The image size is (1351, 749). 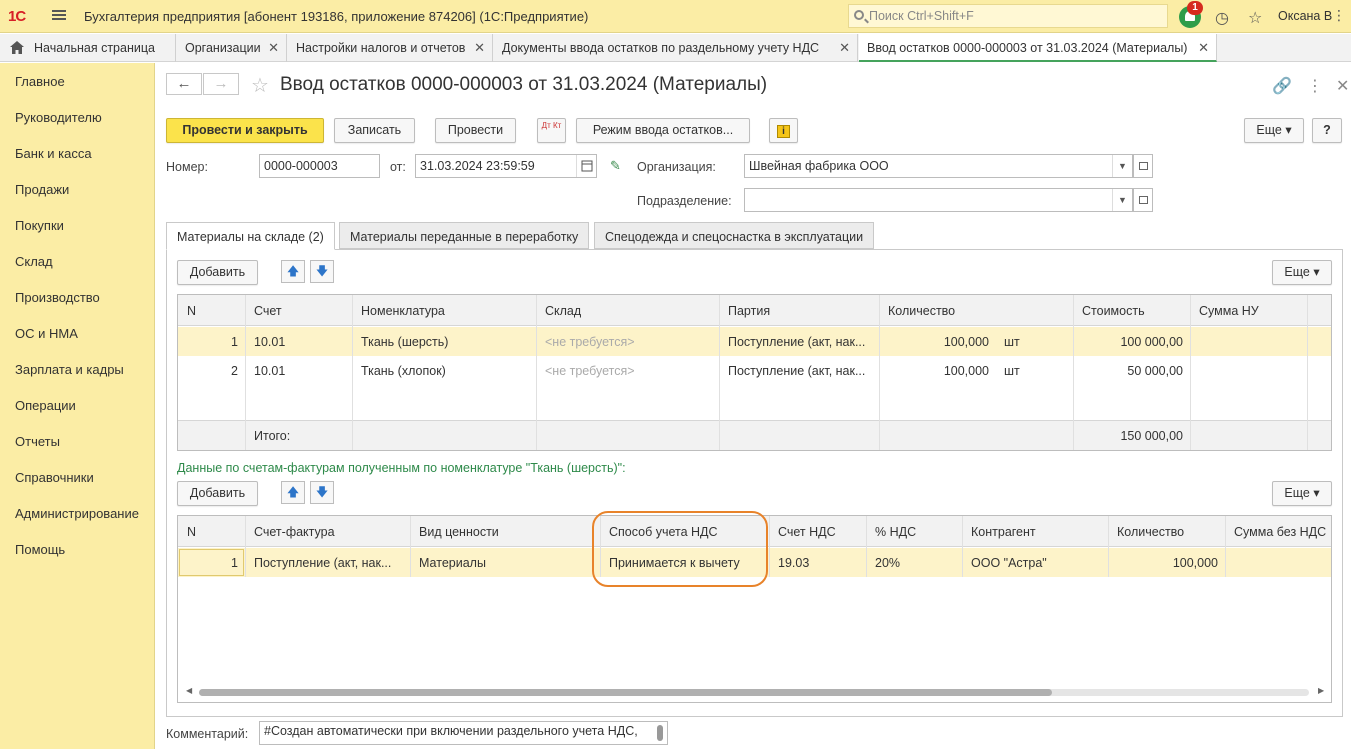 I want to click on open-department-button, so click(x=1143, y=200).